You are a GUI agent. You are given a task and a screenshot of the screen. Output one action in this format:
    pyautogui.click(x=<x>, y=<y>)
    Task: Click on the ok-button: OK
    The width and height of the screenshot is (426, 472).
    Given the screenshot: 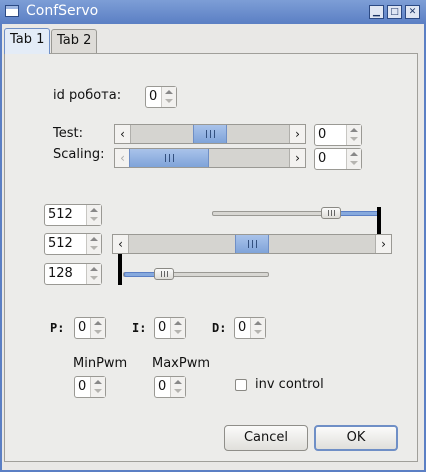 What is the action you would take?
    pyautogui.click(x=356, y=438)
    